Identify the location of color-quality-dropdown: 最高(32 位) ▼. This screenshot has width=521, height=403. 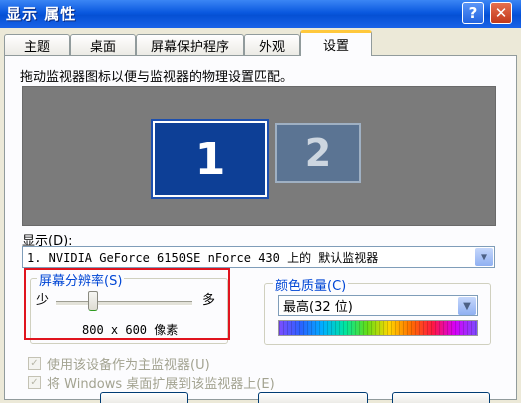
(378, 305).